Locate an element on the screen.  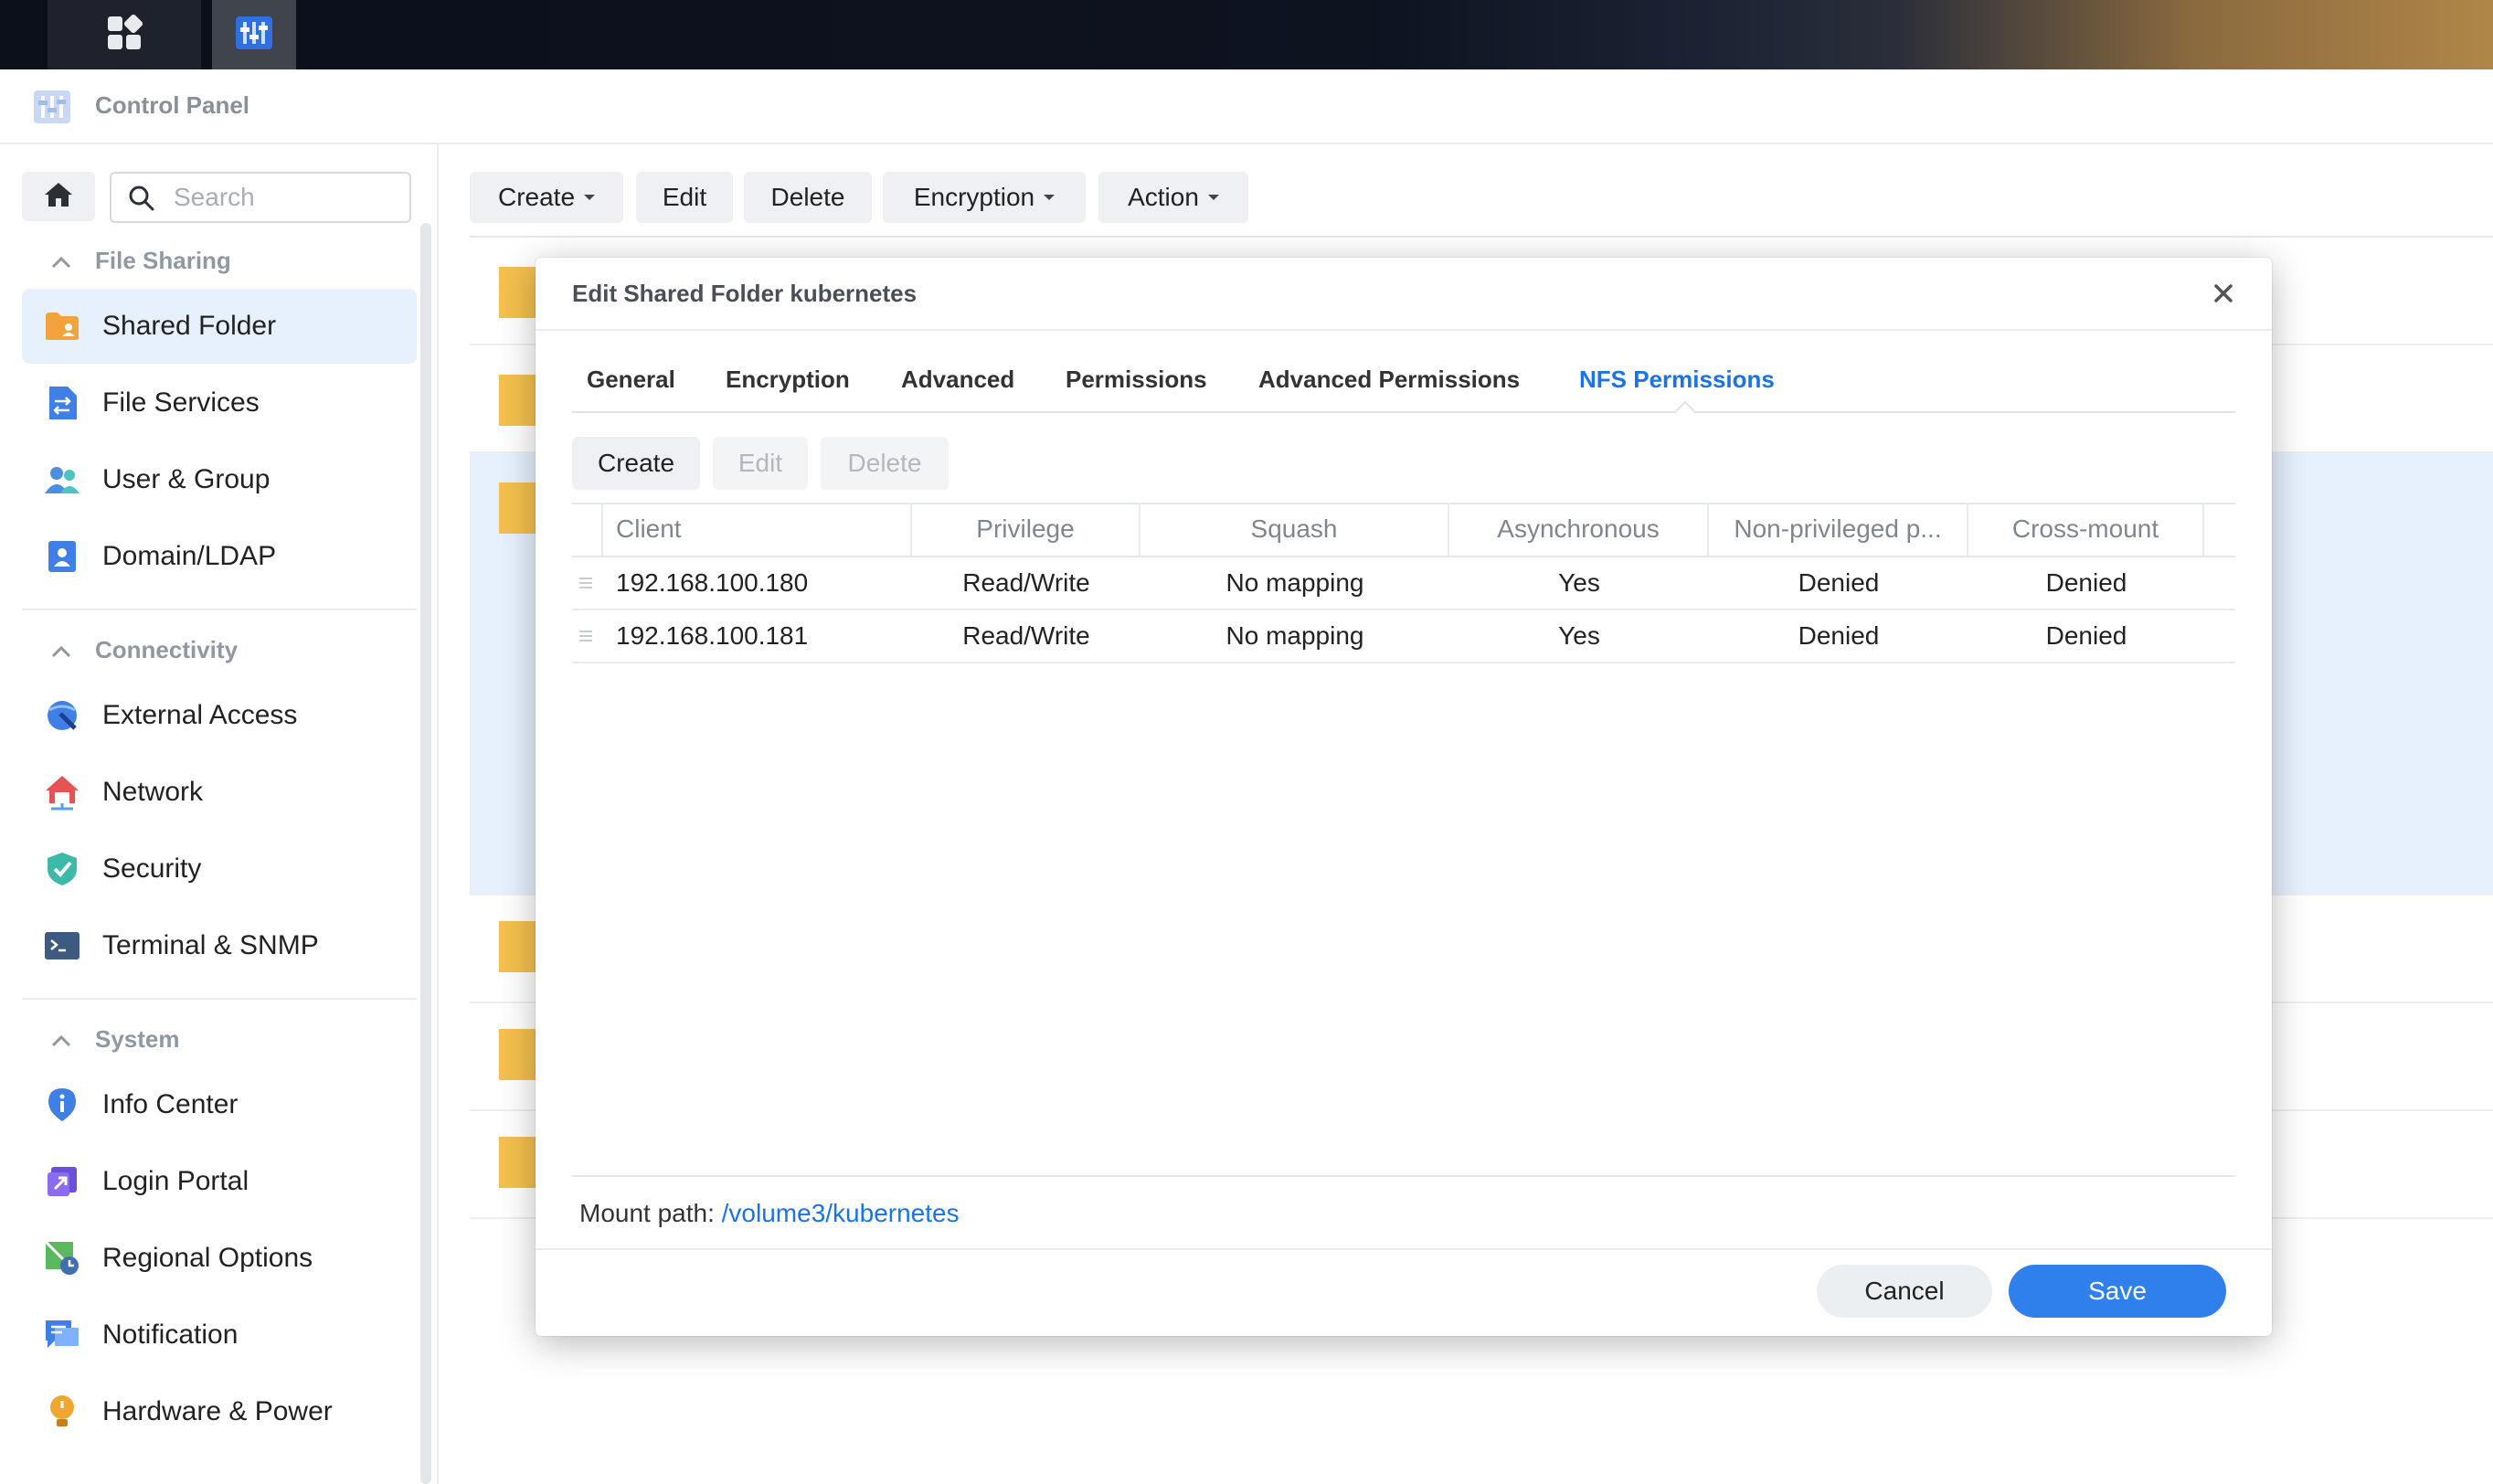
encryption-dropdown-button: Encryption is located at coordinates (984, 197).